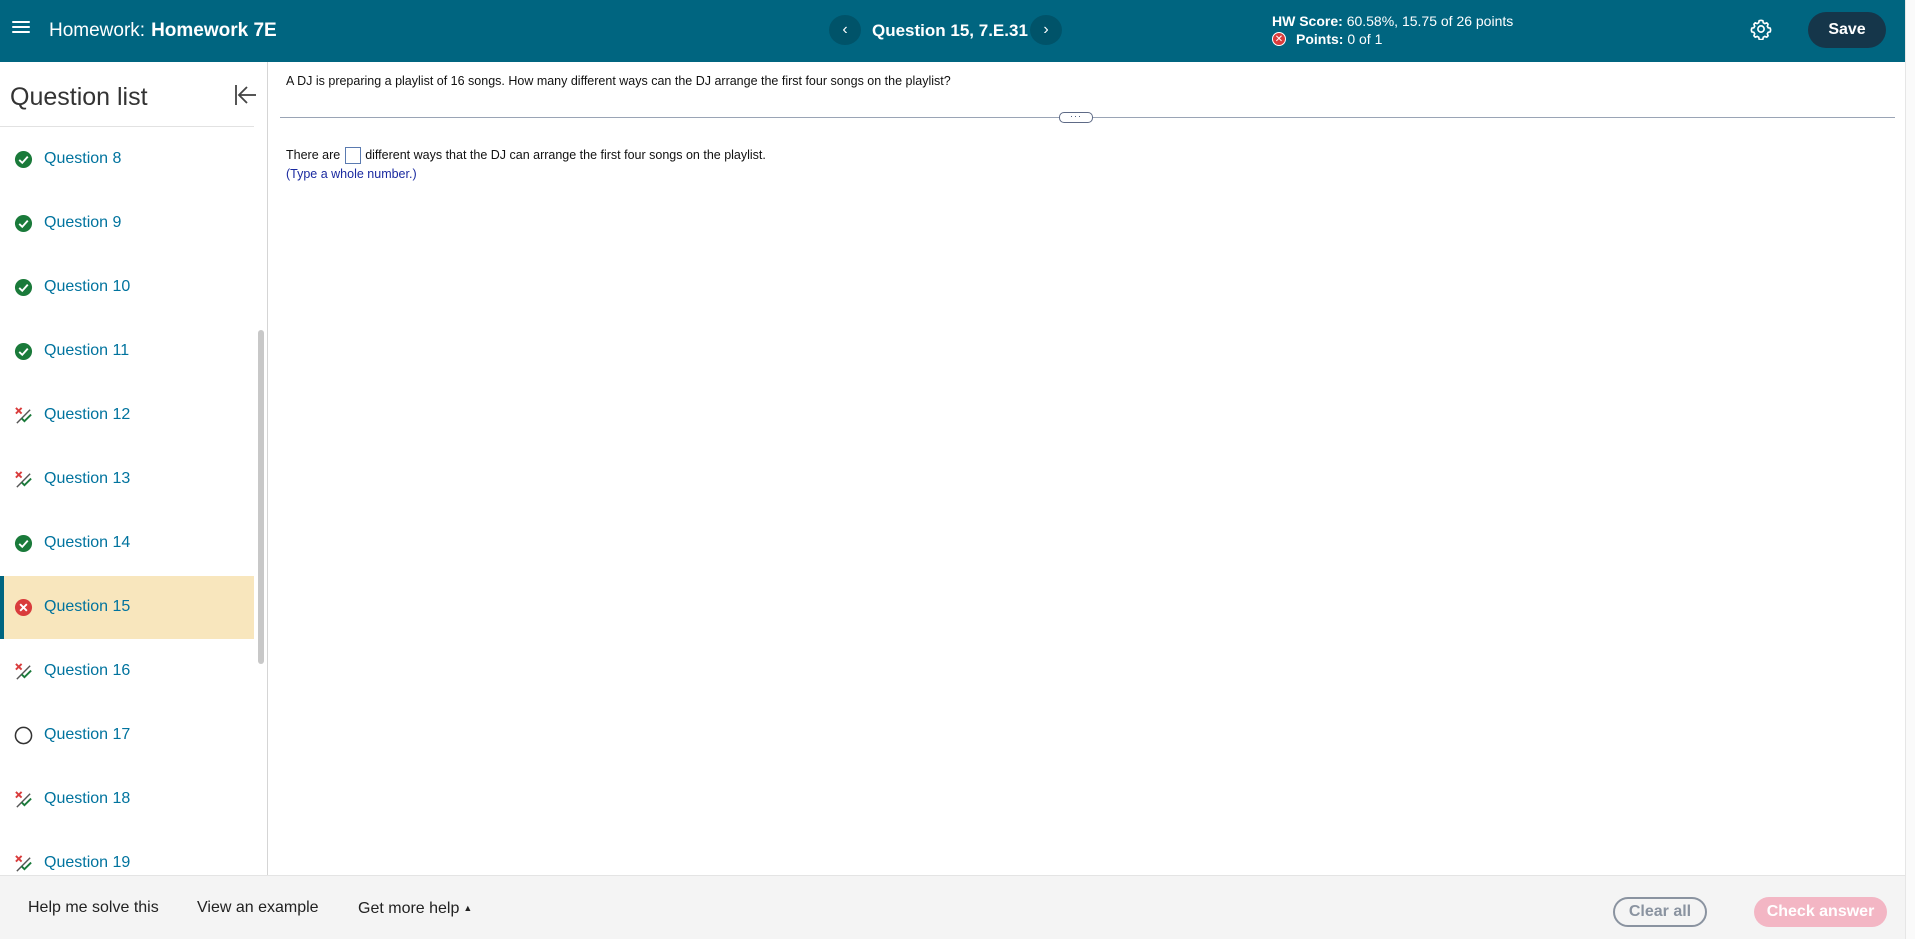 This screenshot has width=1915, height=939. What do you see at coordinates (1910, 469) in the screenshot?
I see `page-scrollbar` at bounding box center [1910, 469].